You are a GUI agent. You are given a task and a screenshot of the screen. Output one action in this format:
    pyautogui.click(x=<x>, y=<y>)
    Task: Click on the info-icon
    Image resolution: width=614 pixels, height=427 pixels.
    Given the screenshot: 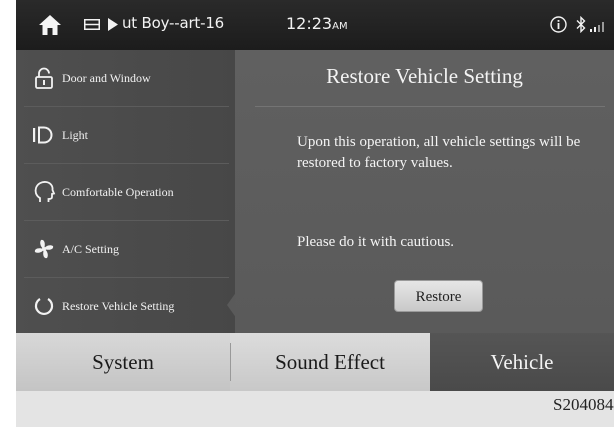 What is the action you would take?
    pyautogui.click(x=558, y=24)
    